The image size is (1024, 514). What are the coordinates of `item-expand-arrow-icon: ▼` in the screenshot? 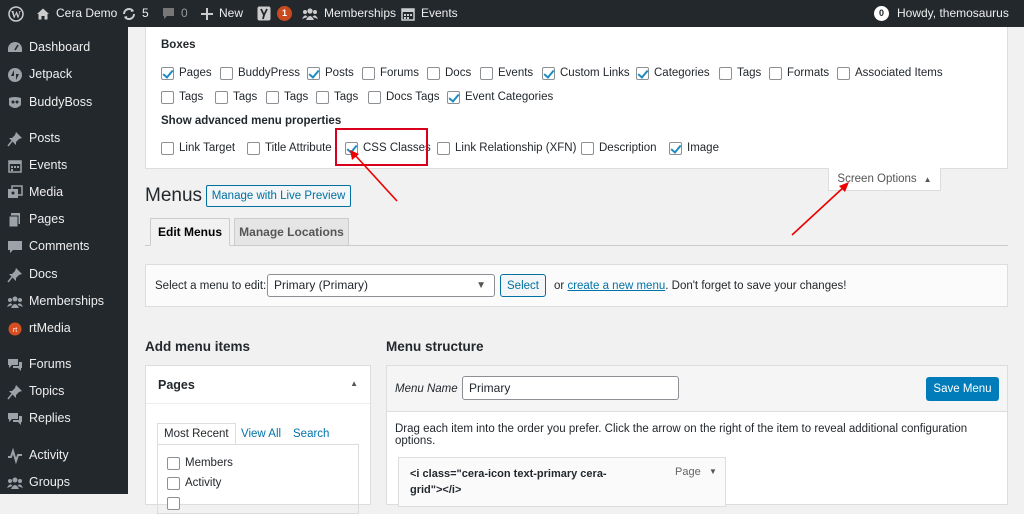 It's located at (713, 471).